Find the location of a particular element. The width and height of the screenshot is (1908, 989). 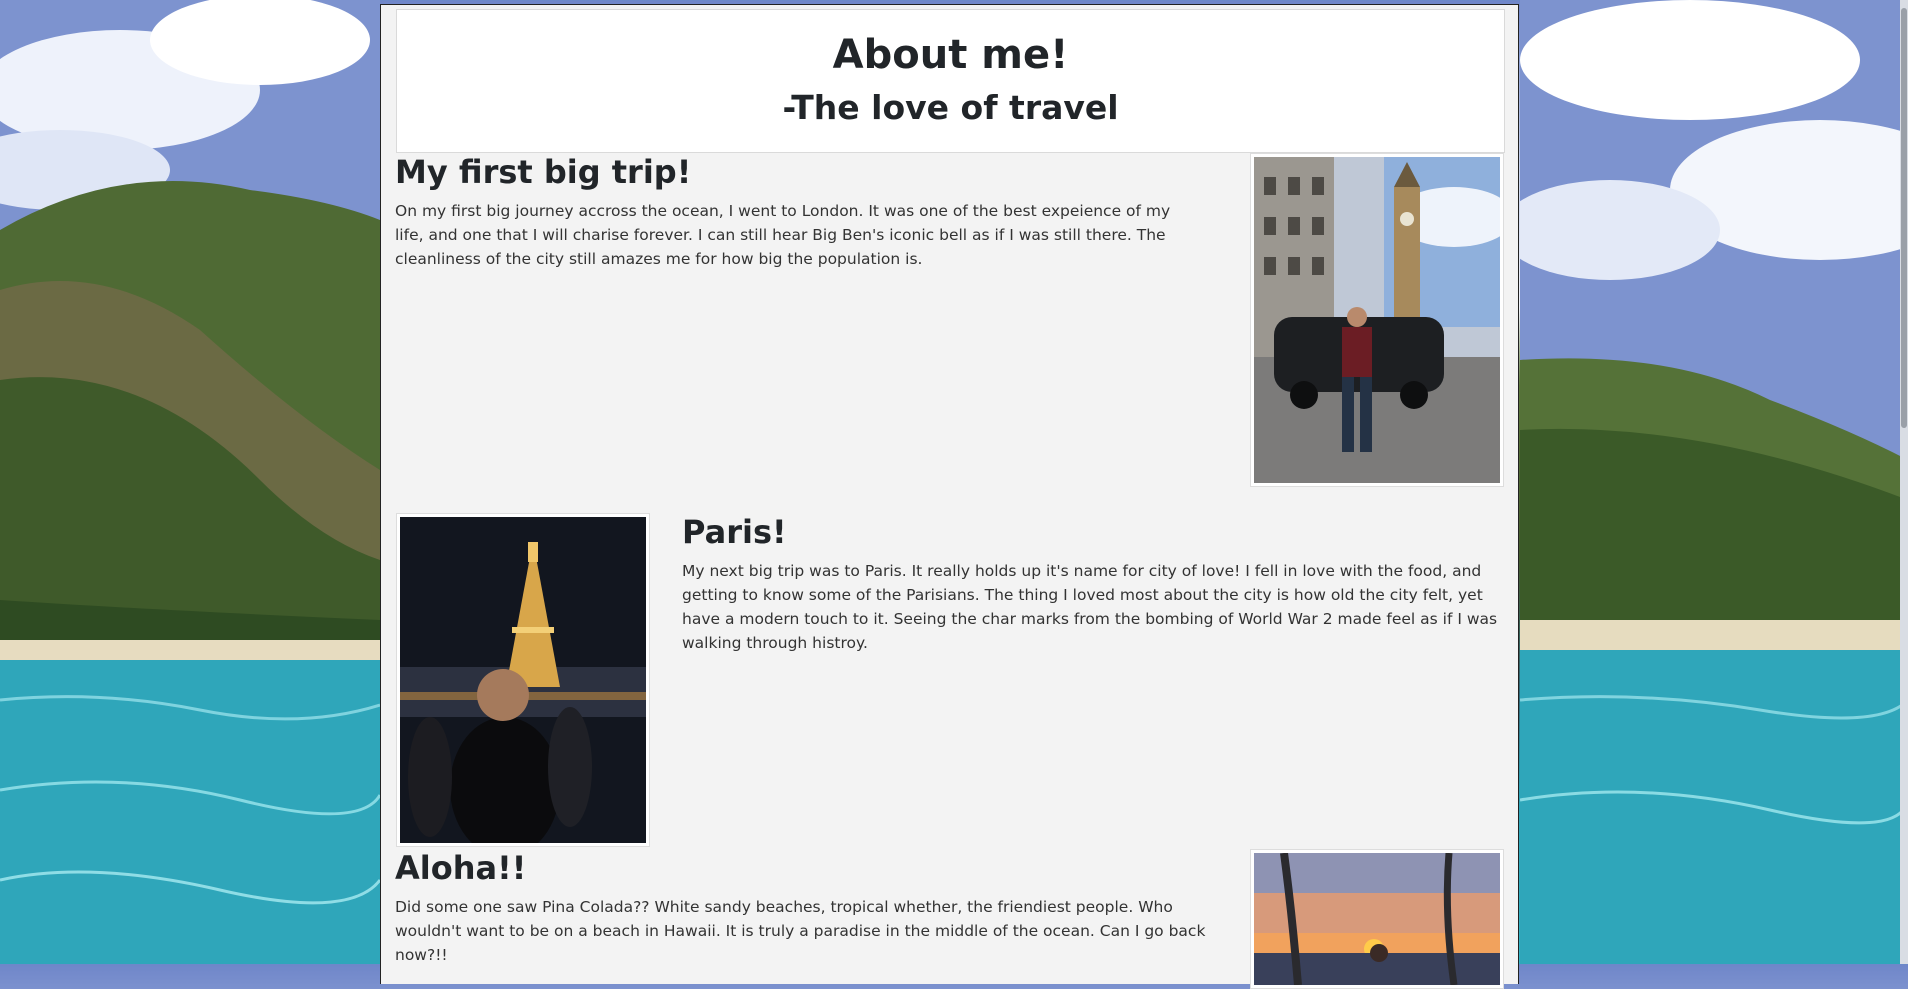

scrollbar is located at coordinates (1904, 482).